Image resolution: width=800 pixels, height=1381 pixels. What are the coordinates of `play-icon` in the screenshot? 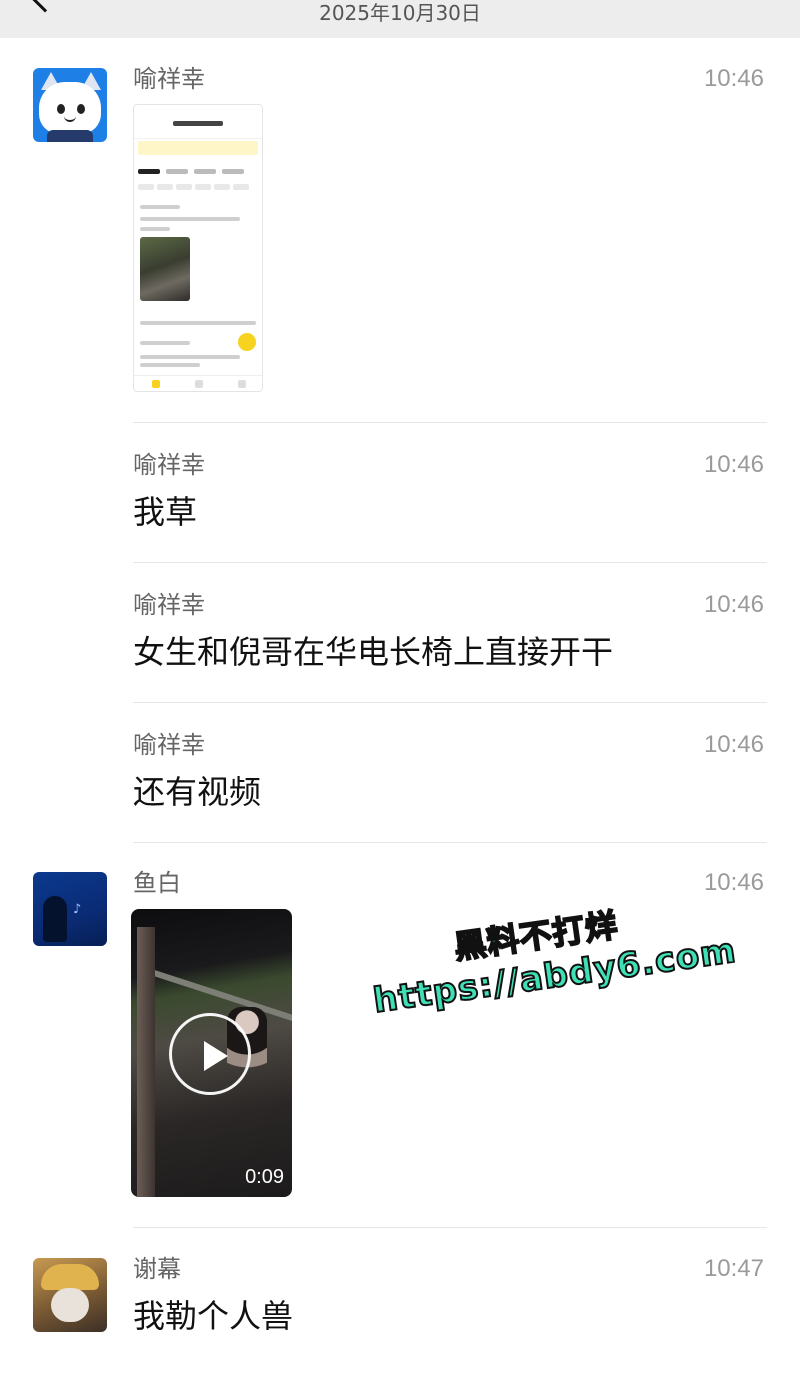 It's located at (210, 1054).